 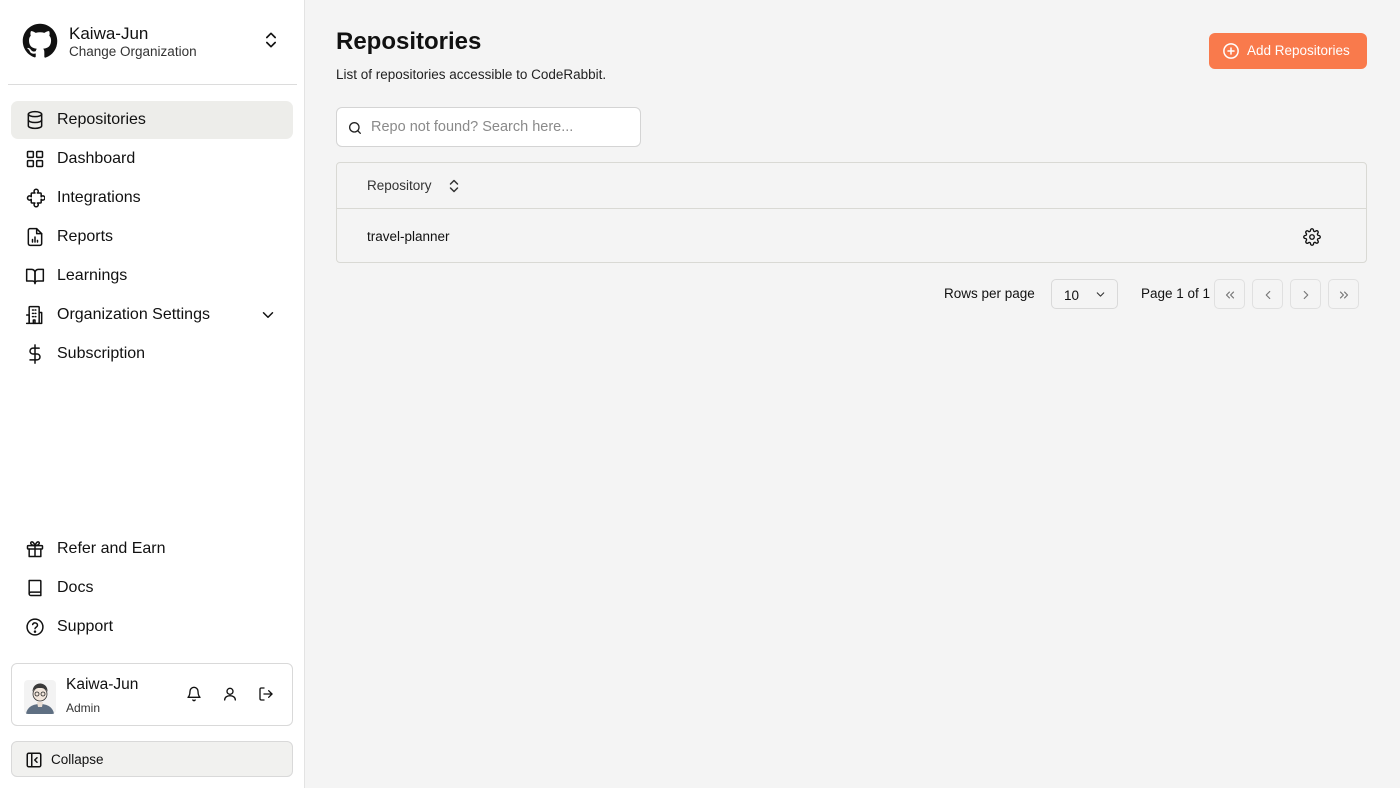 What do you see at coordinates (102, 684) in the screenshot?
I see `user-name: Kaiwa-Jun` at bounding box center [102, 684].